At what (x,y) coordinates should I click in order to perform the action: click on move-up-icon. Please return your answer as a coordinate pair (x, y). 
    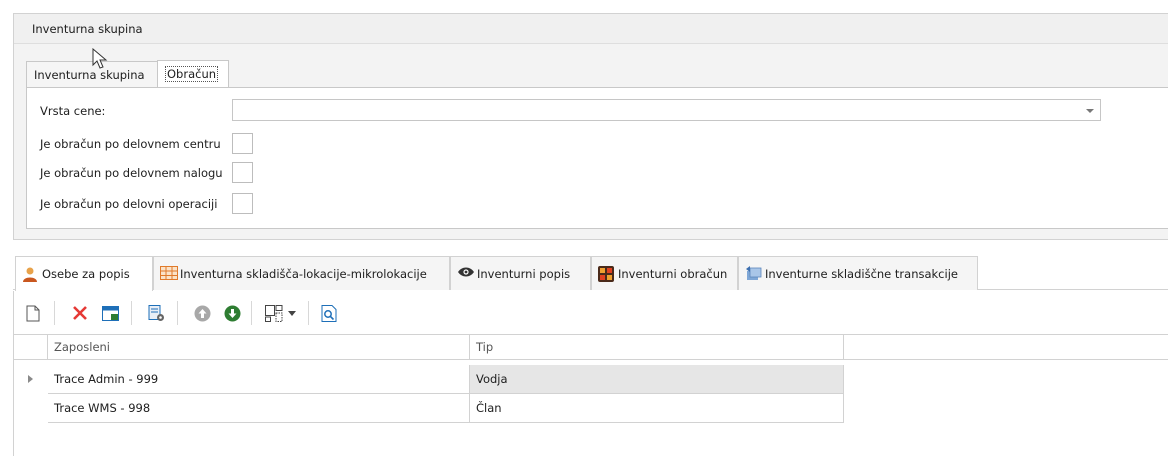
    Looking at the image, I should click on (202, 313).